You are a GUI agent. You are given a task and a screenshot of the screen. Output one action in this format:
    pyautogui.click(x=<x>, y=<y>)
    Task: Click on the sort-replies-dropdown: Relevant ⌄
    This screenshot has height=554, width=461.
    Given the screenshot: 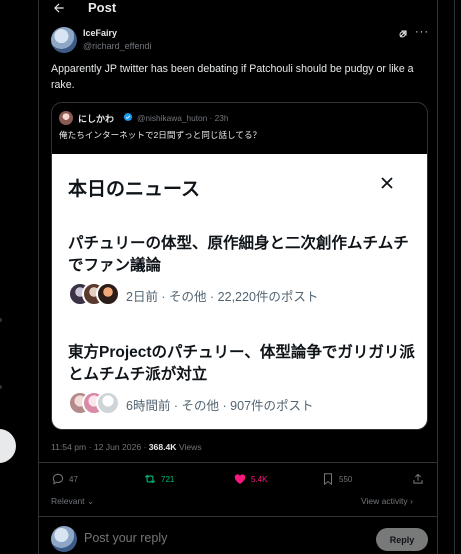 What is the action you would take?
    pyautogui.click(x=72, y=501)
    